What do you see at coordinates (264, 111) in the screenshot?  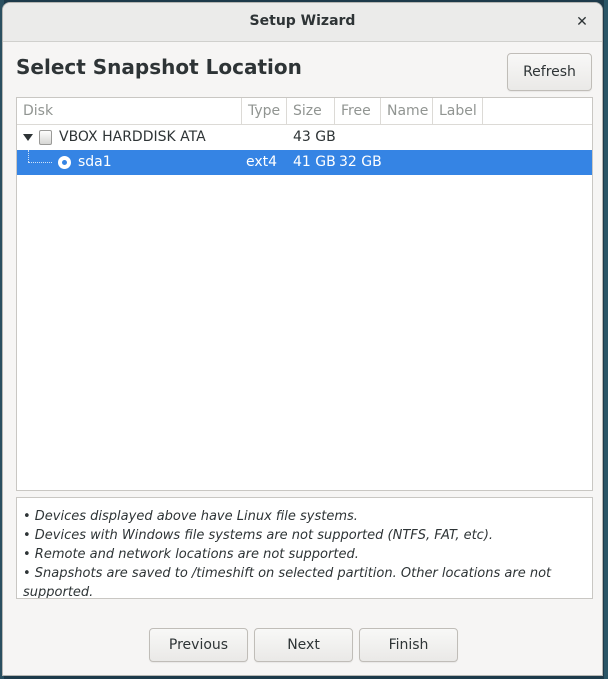 I see `column-header-type: Type` at bounding box center [264, 111].